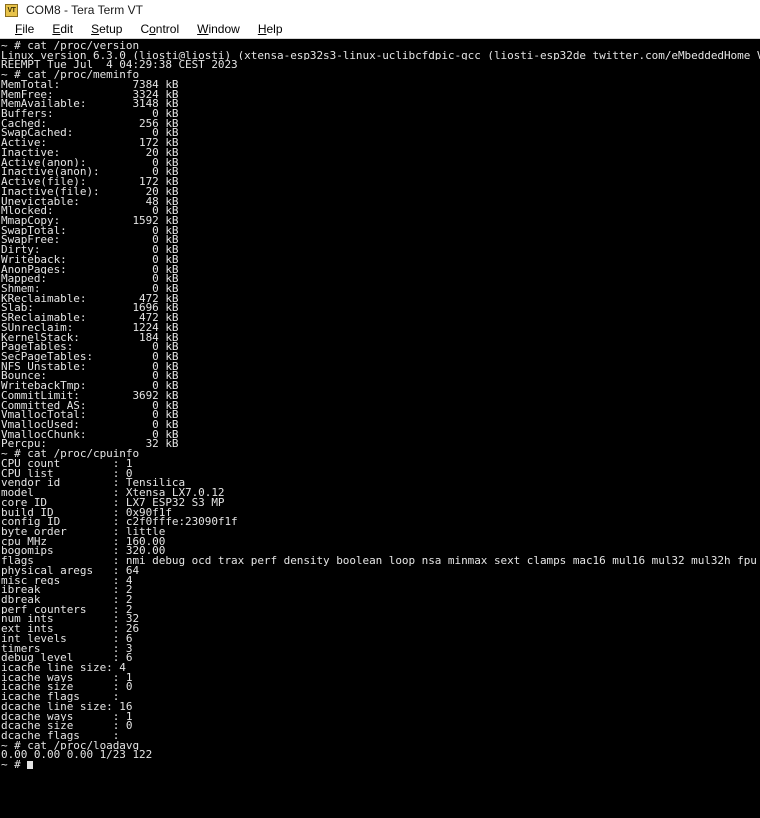  Describe the element at coordinates (30, 765) in the screenshot. I see `text-cursor` at that location.